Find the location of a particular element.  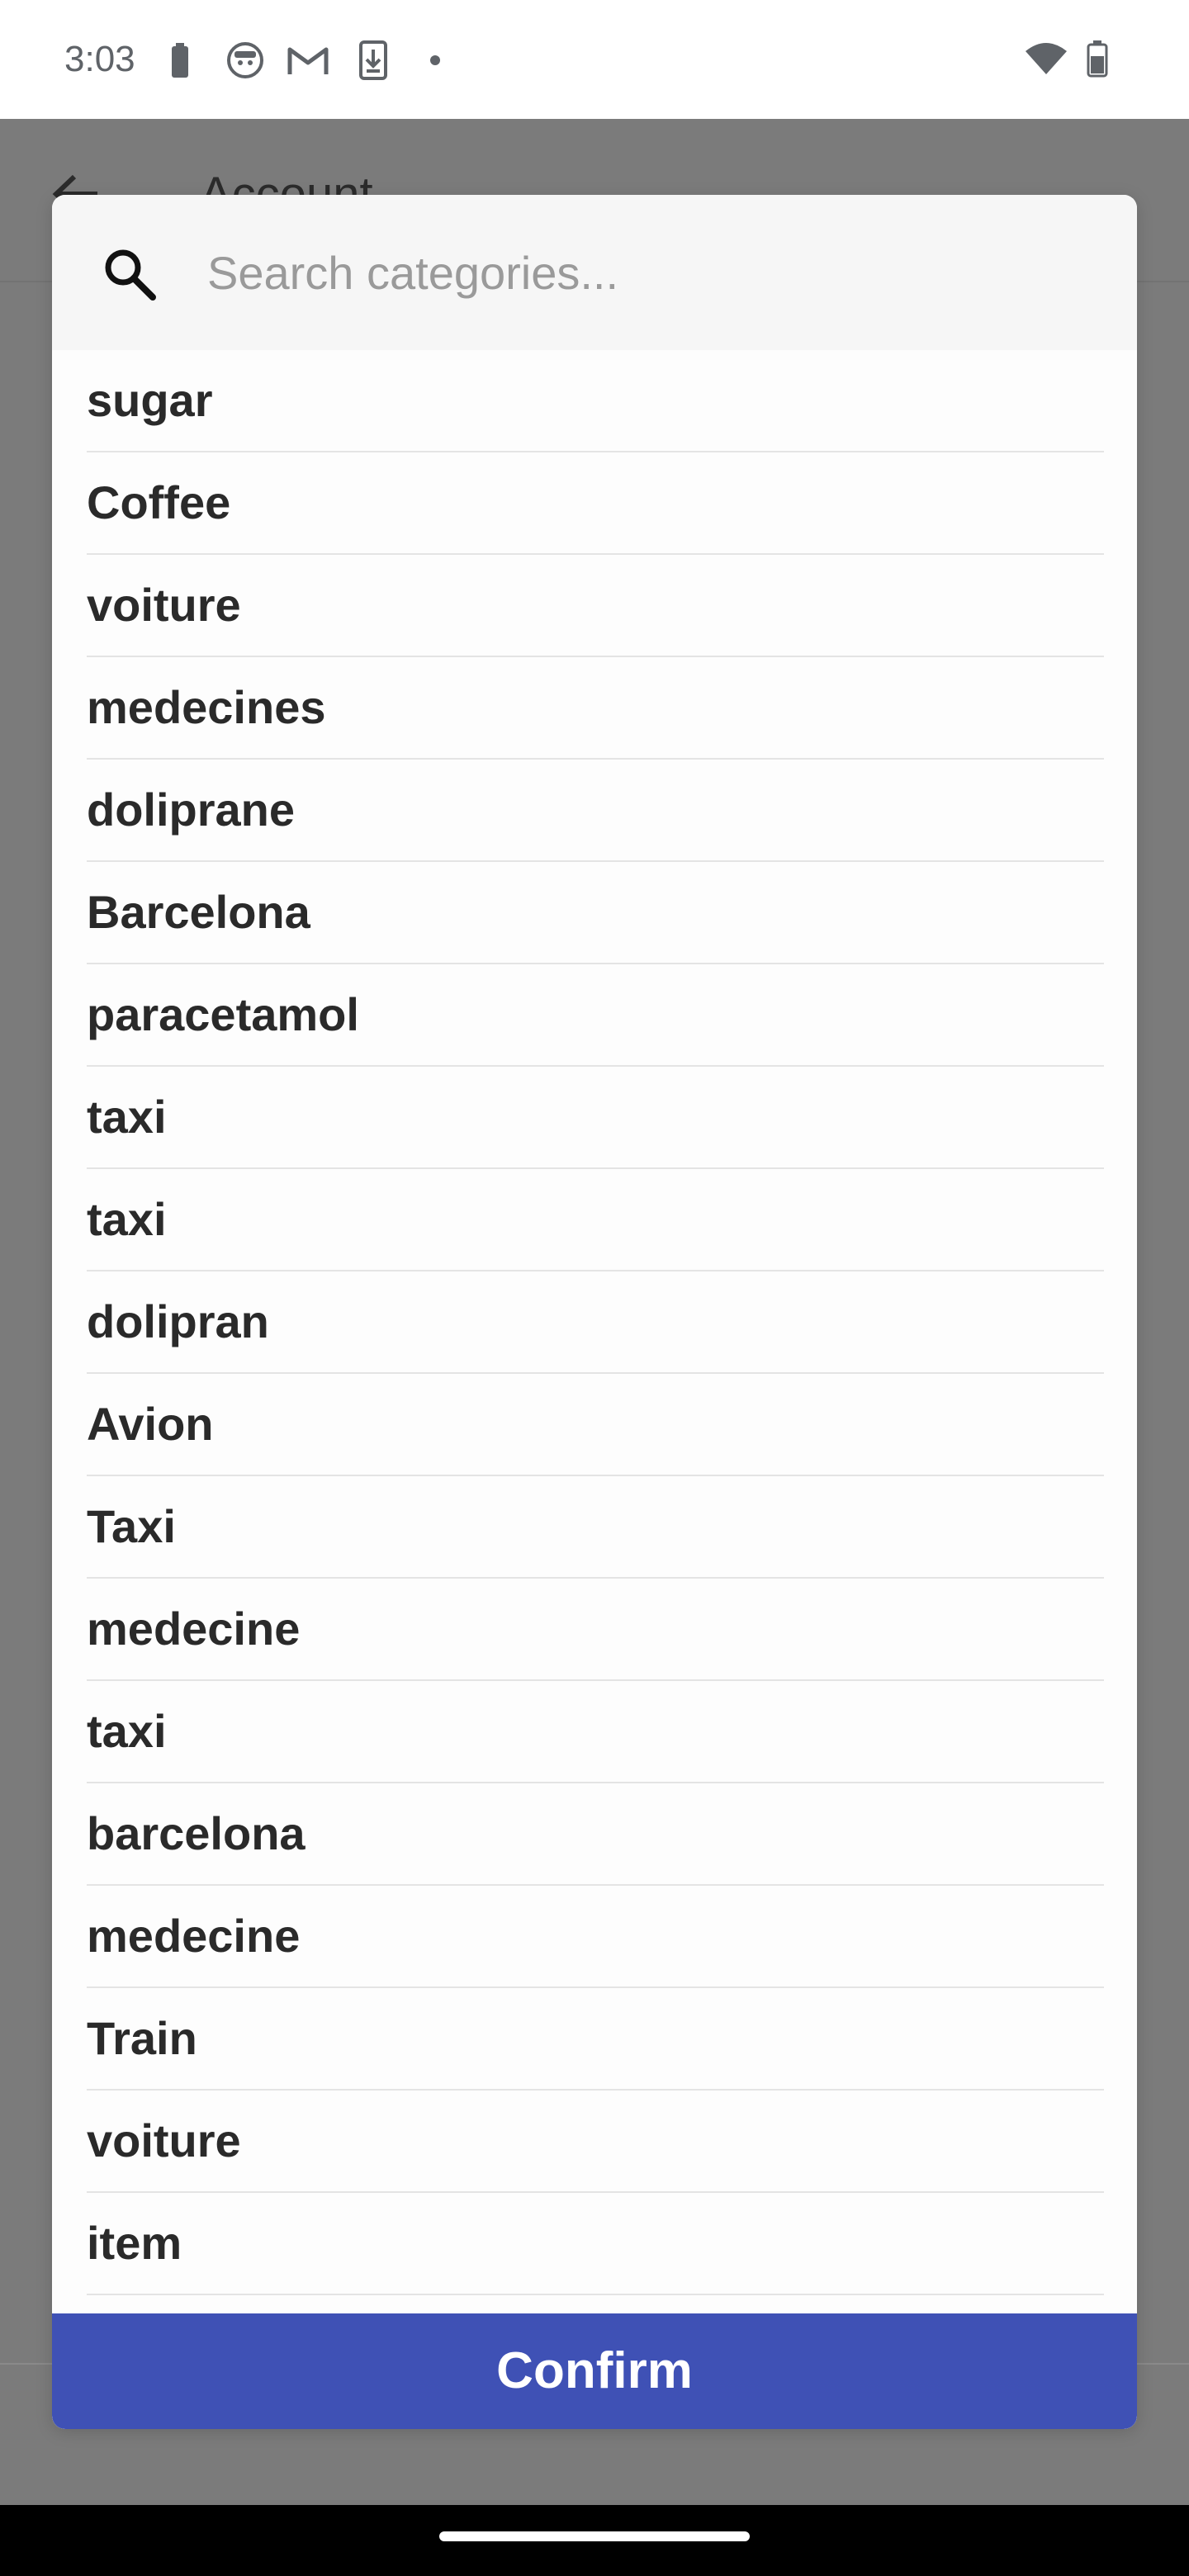

status-bar: 3:03 is located at coordinates (594, 59).